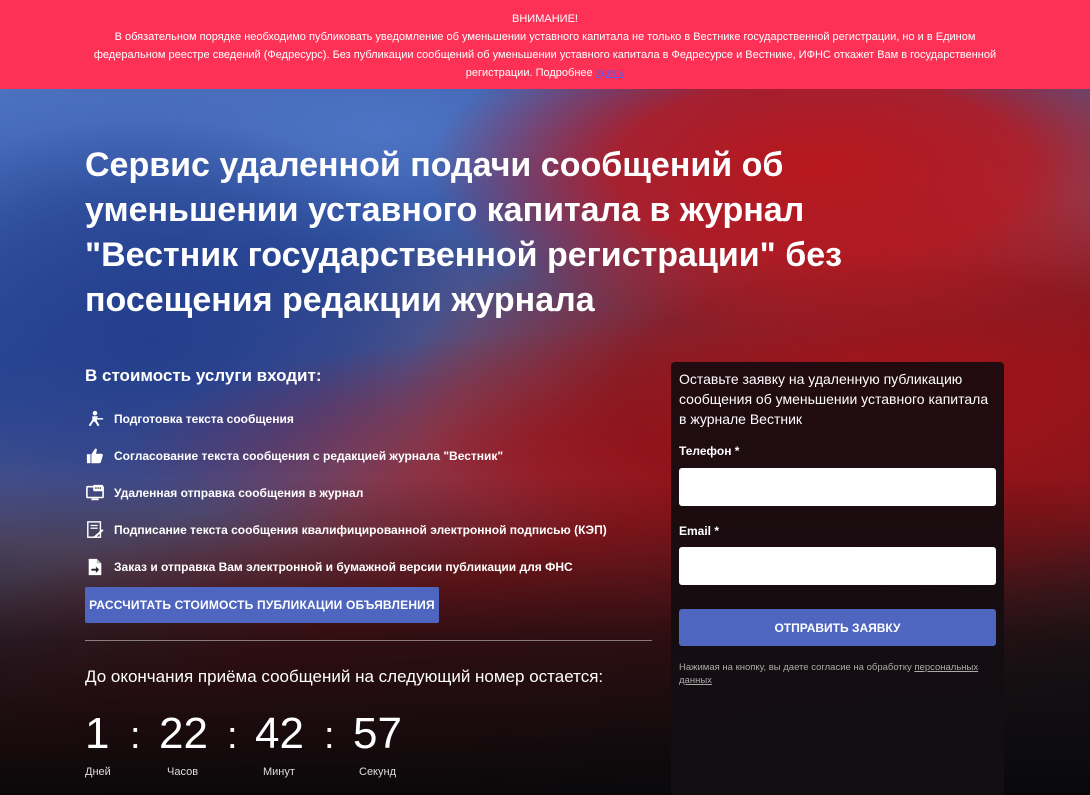 The height and width of the screenshot is (795, 1090). What do you see at coordinates (95, 567) in the screenshot?
I see `file-export-icon` at bounding box center [95, 567].